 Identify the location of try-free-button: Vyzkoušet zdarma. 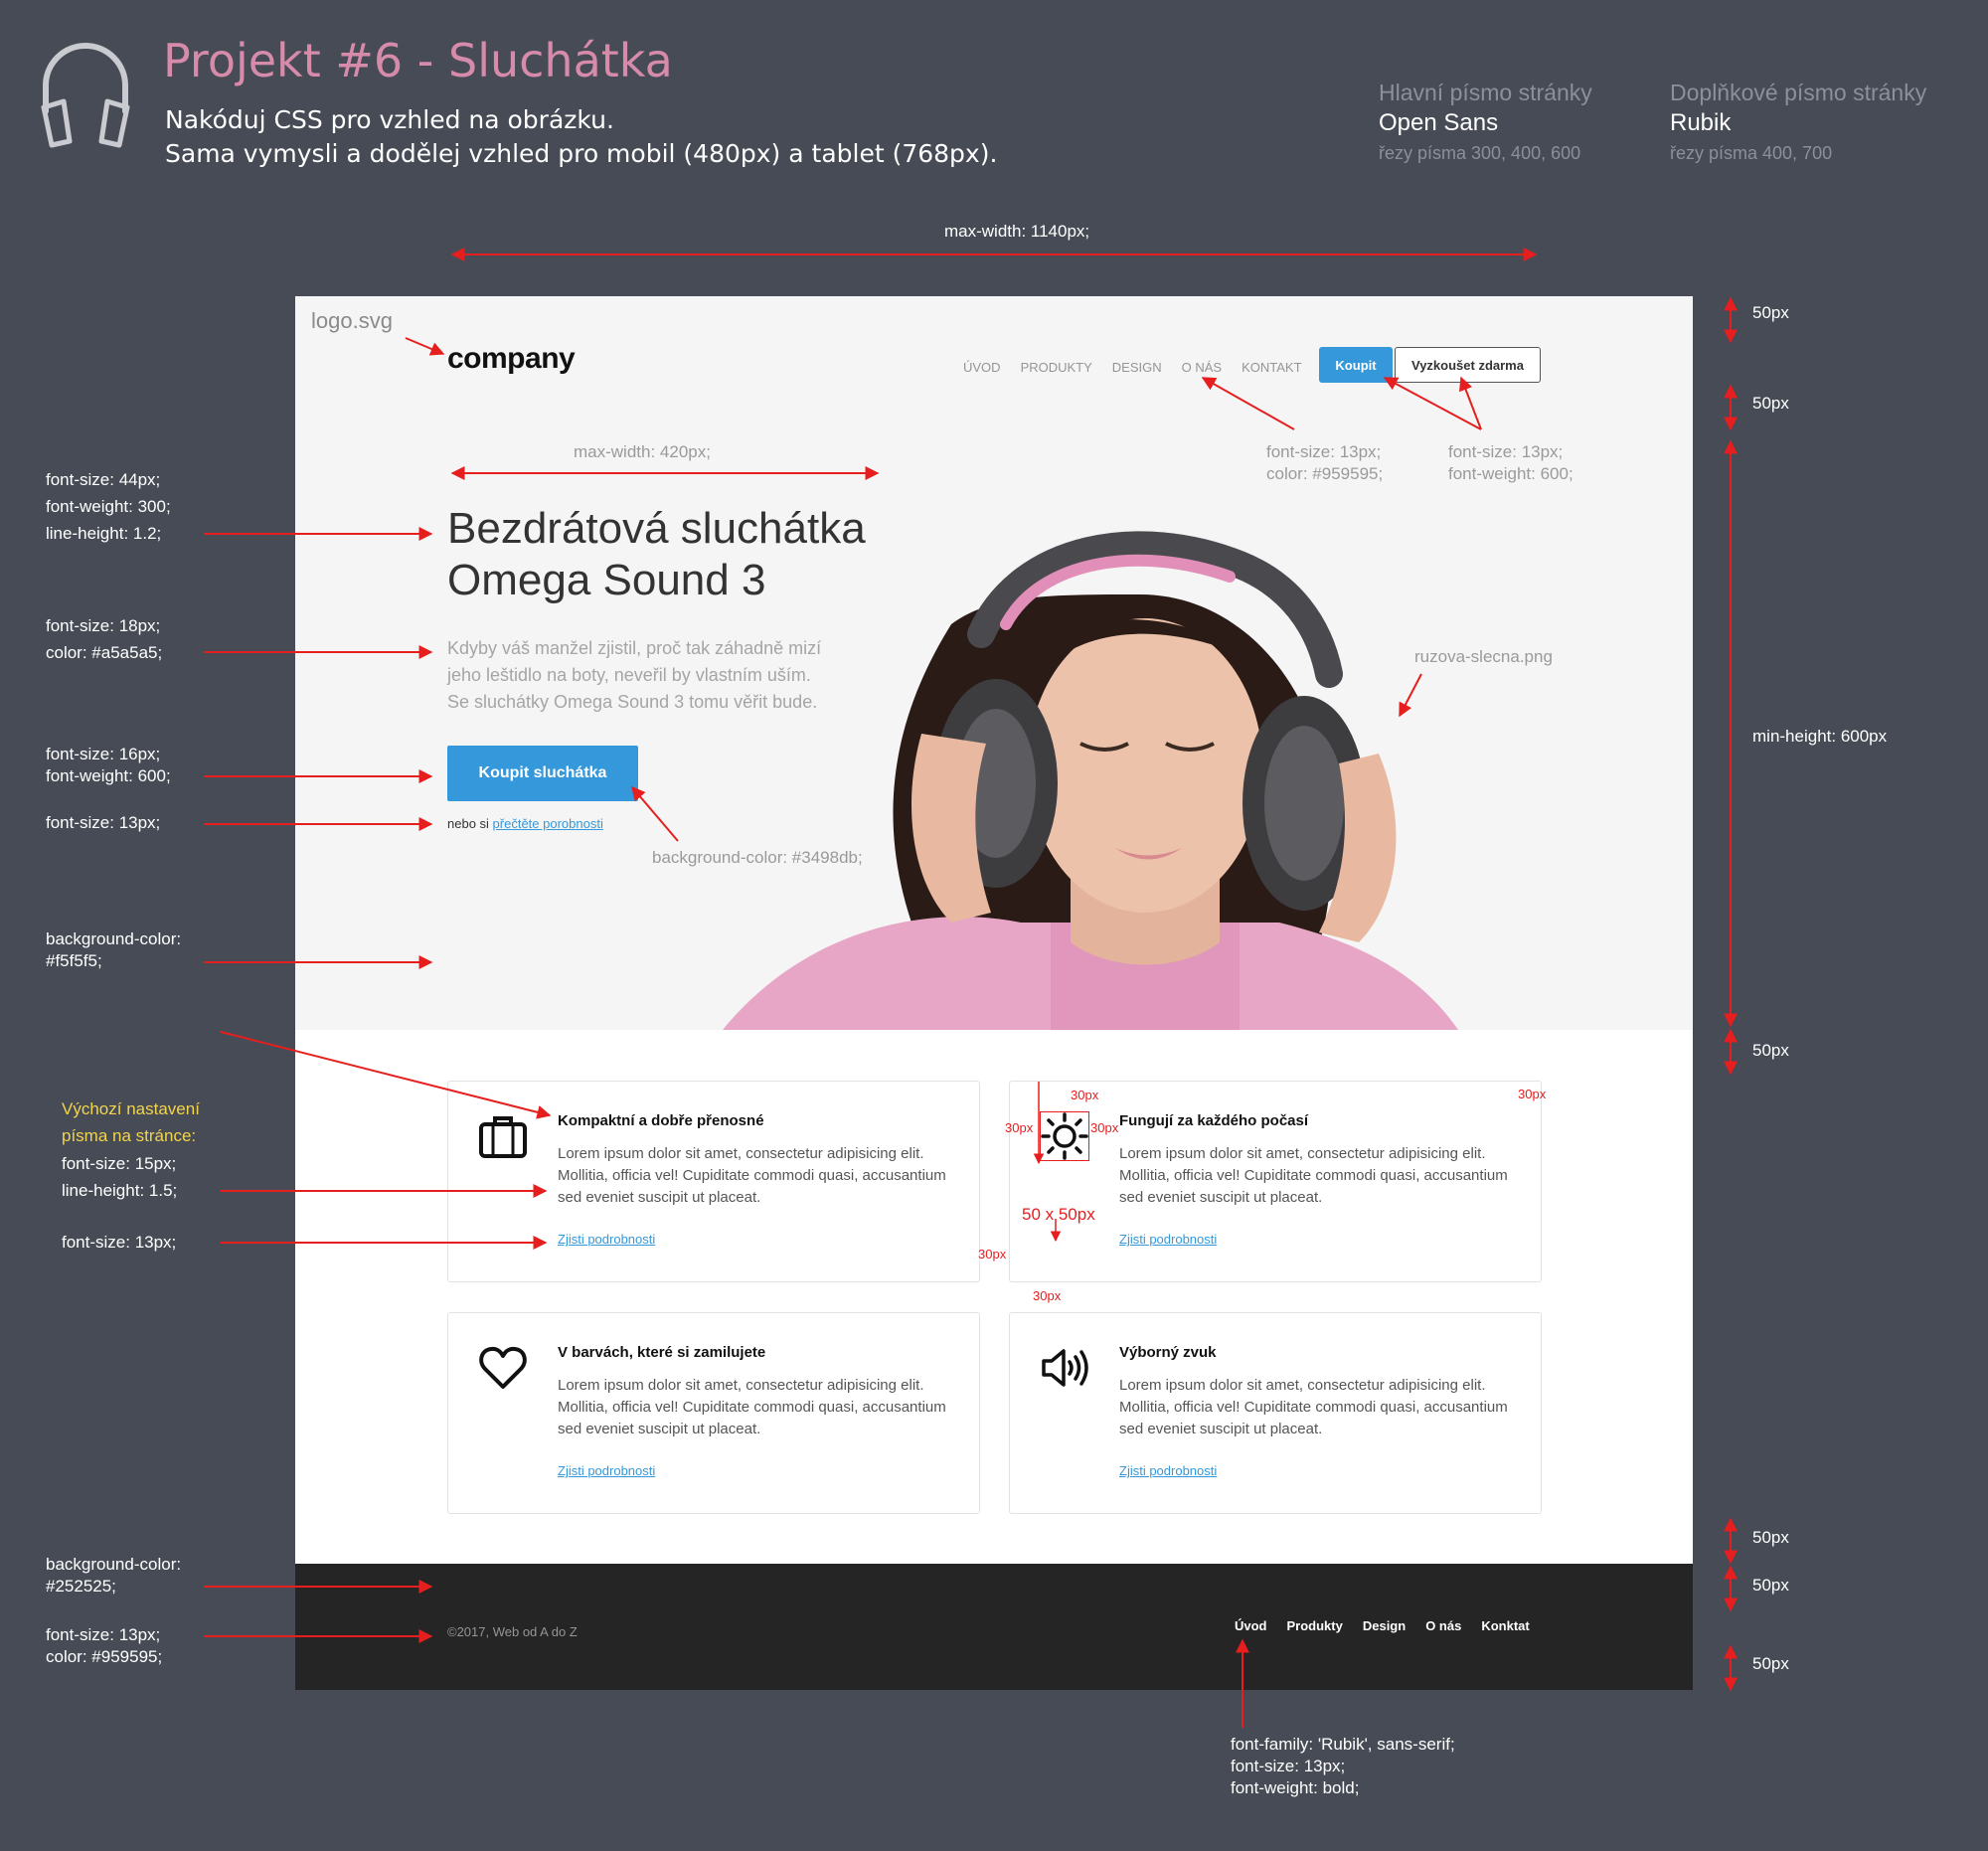
(1468, 365).